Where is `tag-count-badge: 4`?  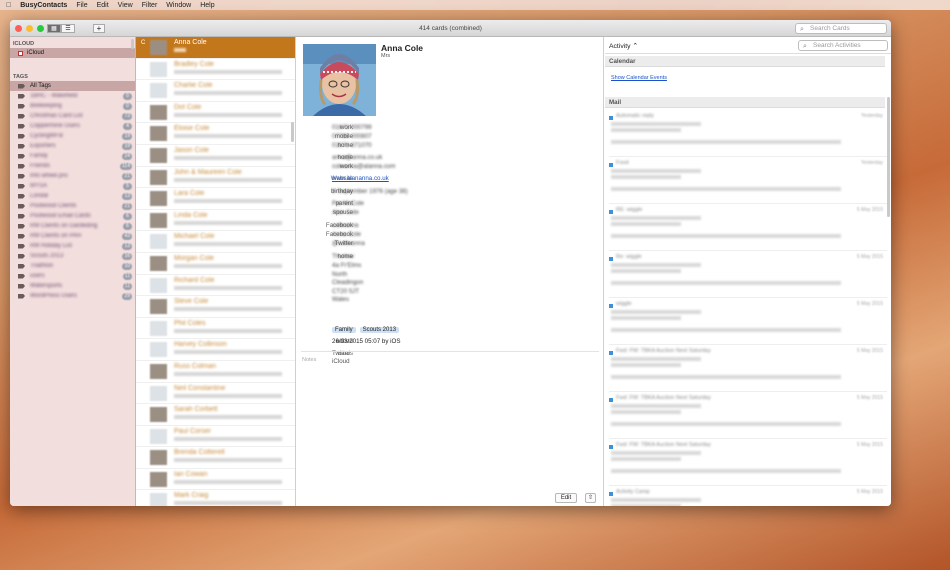
tag-count-badge: 4 is located at coordinates (127, 126).